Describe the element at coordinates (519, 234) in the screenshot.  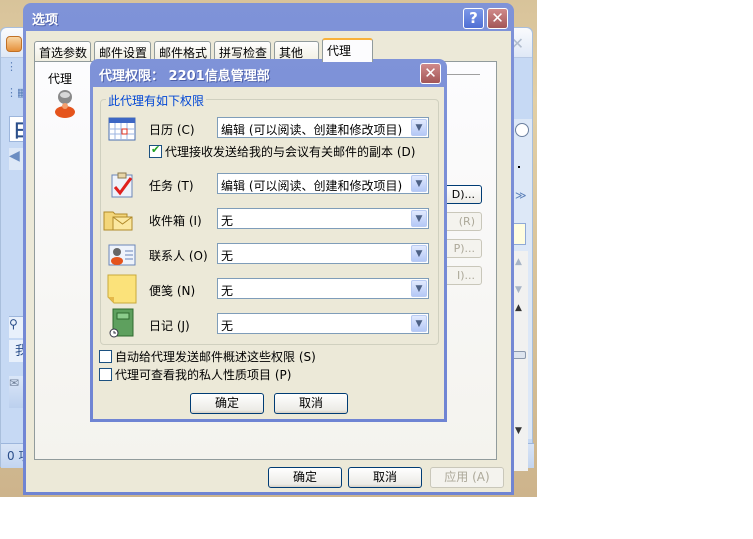
I see `info-field` at that location.